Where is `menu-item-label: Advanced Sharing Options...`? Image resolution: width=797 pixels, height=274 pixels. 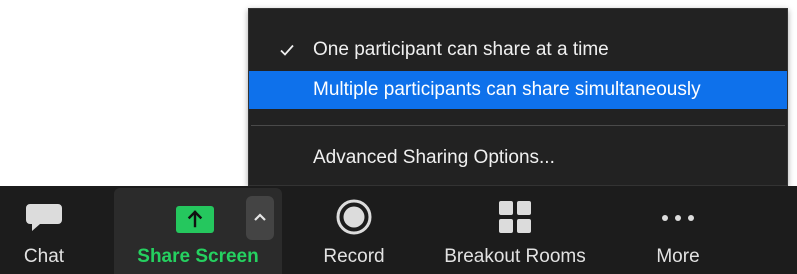 menu-item-label: Advanced Sharing Options... is located at coordinates (434, 157).